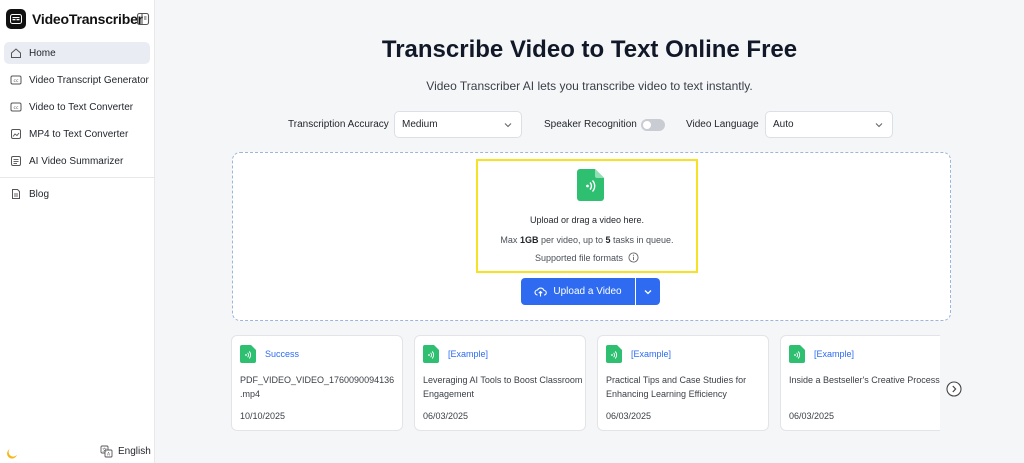 The width and height of the screenshot is (1024, 463). I want to click on sidebar-item-label: AI Video Summarizer, so click(76, 161).